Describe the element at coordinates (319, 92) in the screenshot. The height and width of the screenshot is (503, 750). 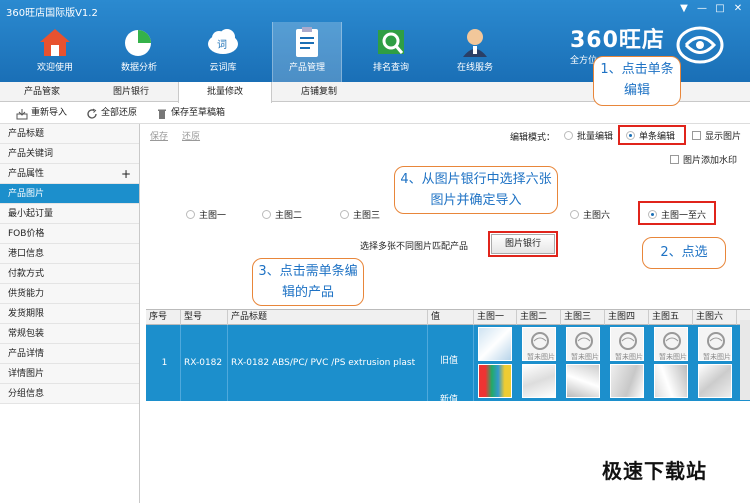
I see `tab-shop-copy: 店铺复制` at that location.